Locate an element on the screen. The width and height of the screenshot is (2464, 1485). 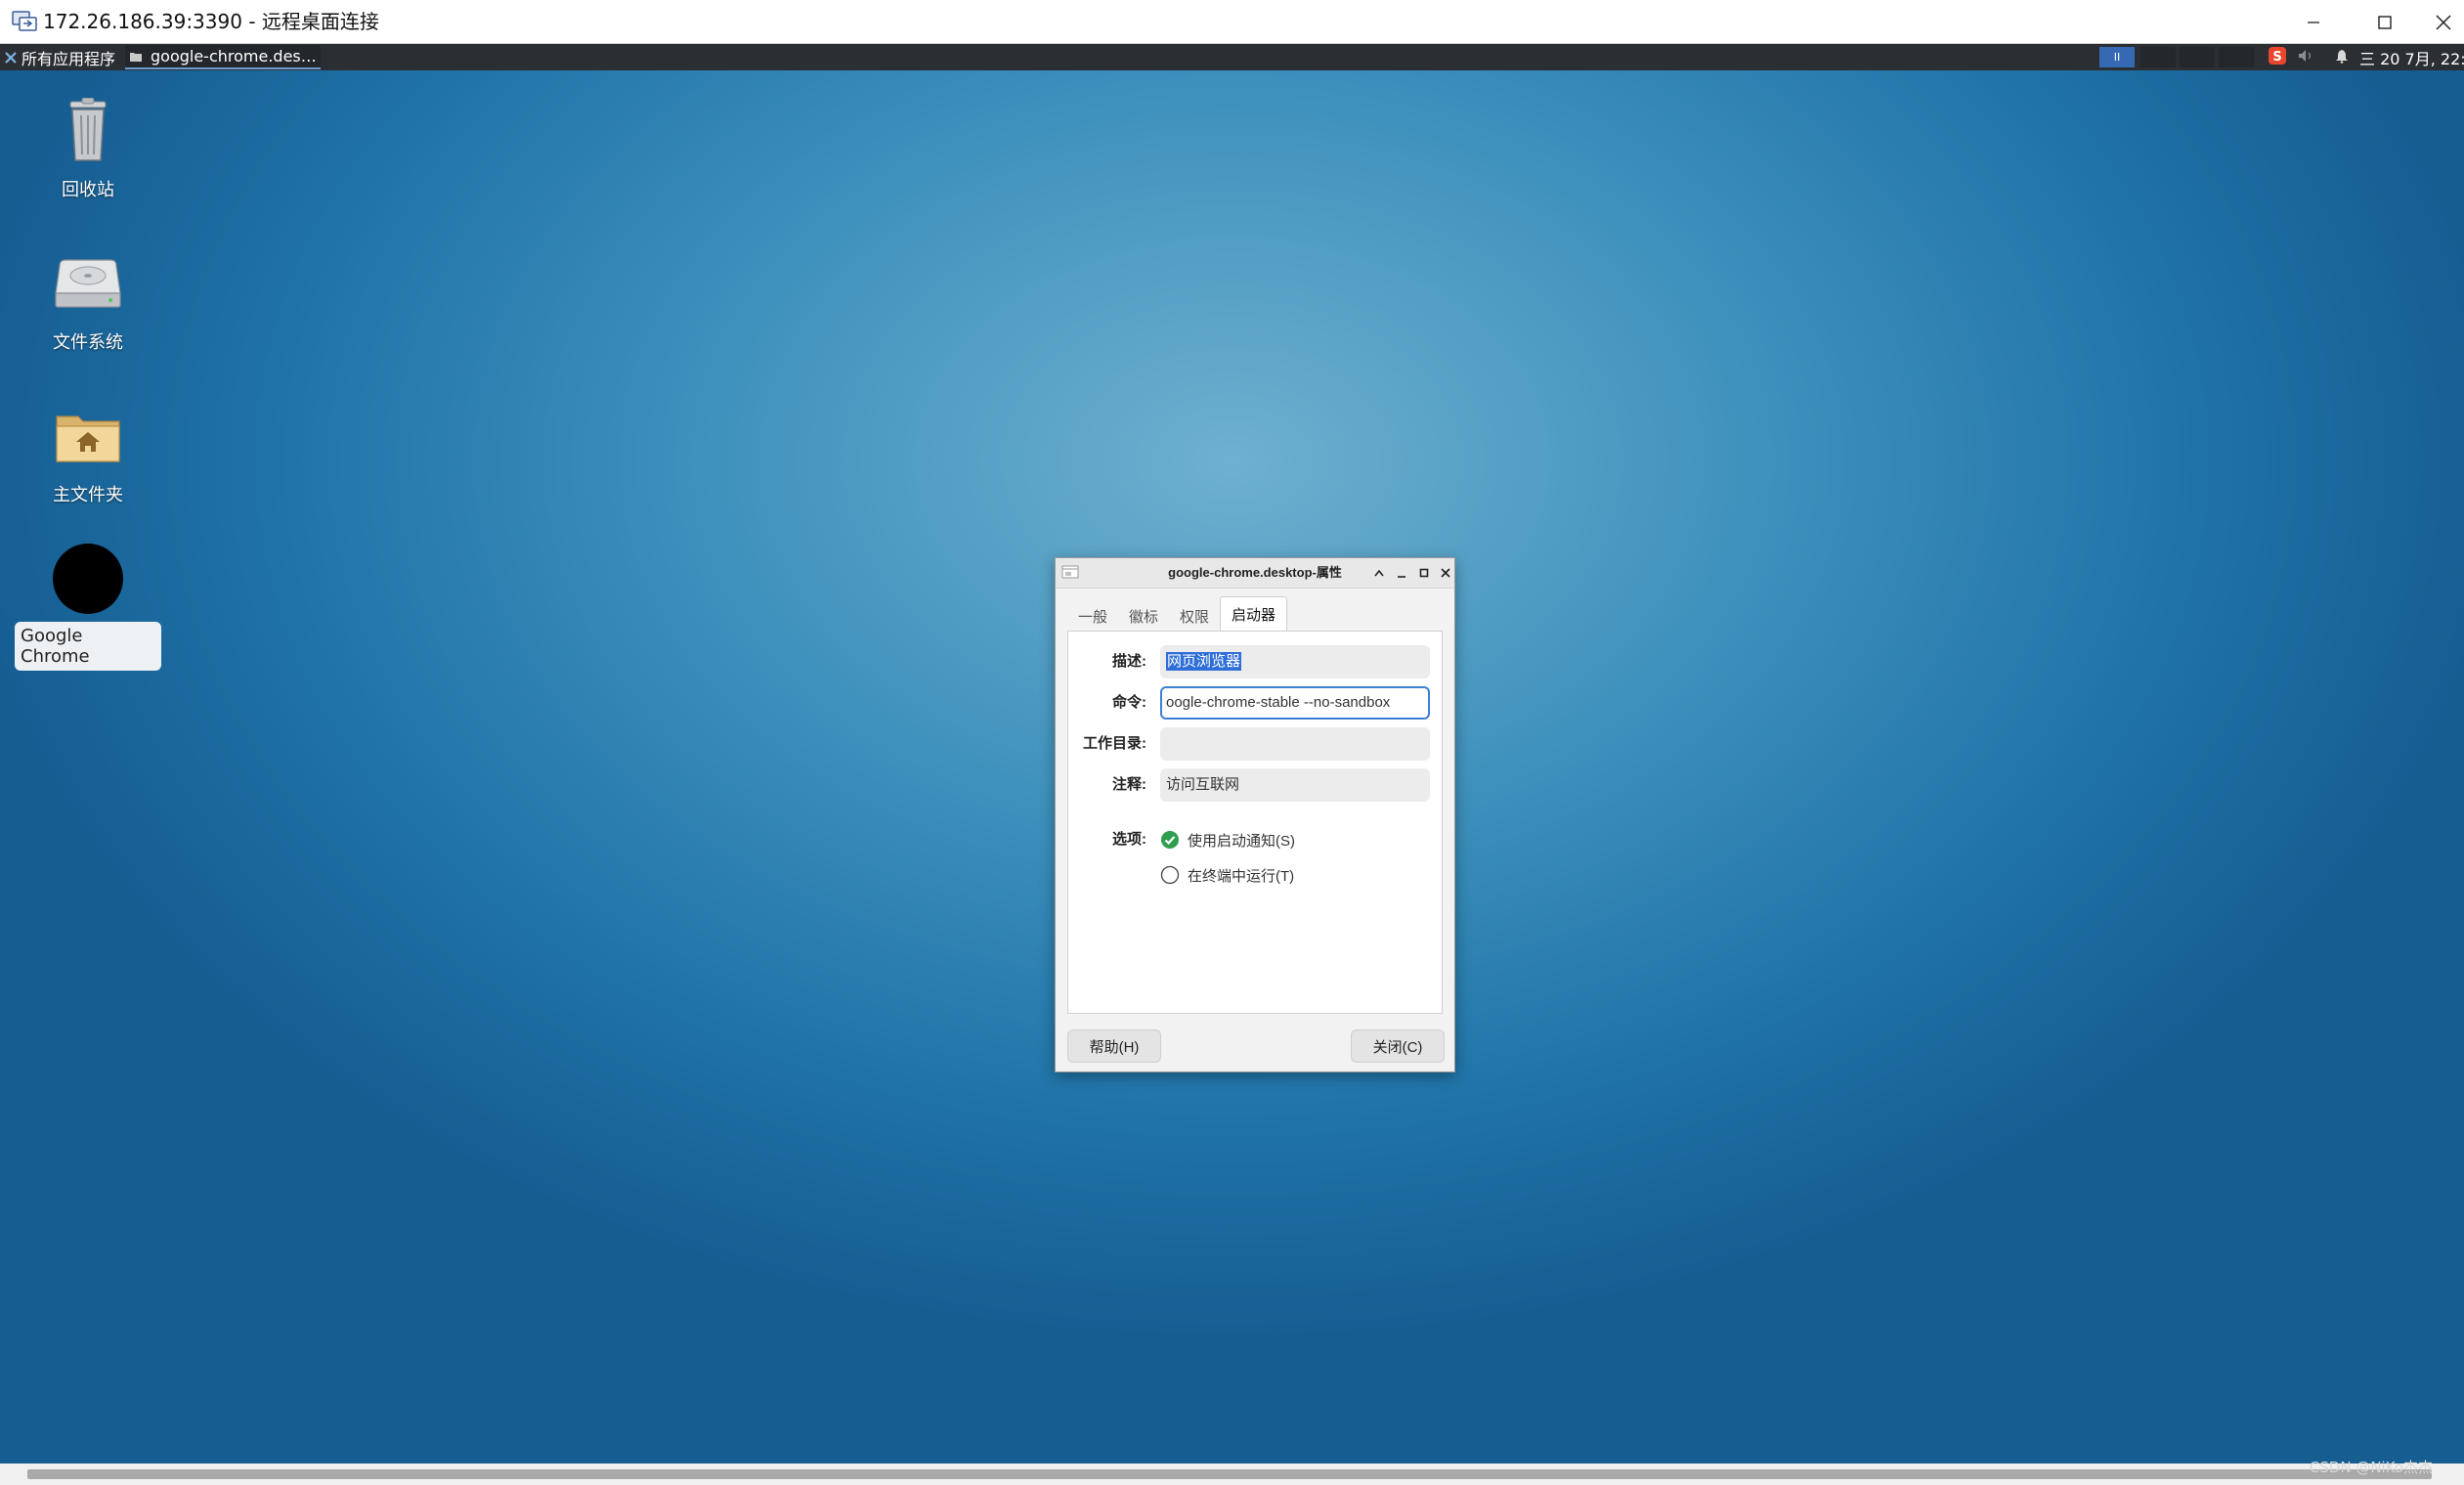
run-in-terminal-checkbox: 在终端中运行(T) is located at coordinates (1227, 875).